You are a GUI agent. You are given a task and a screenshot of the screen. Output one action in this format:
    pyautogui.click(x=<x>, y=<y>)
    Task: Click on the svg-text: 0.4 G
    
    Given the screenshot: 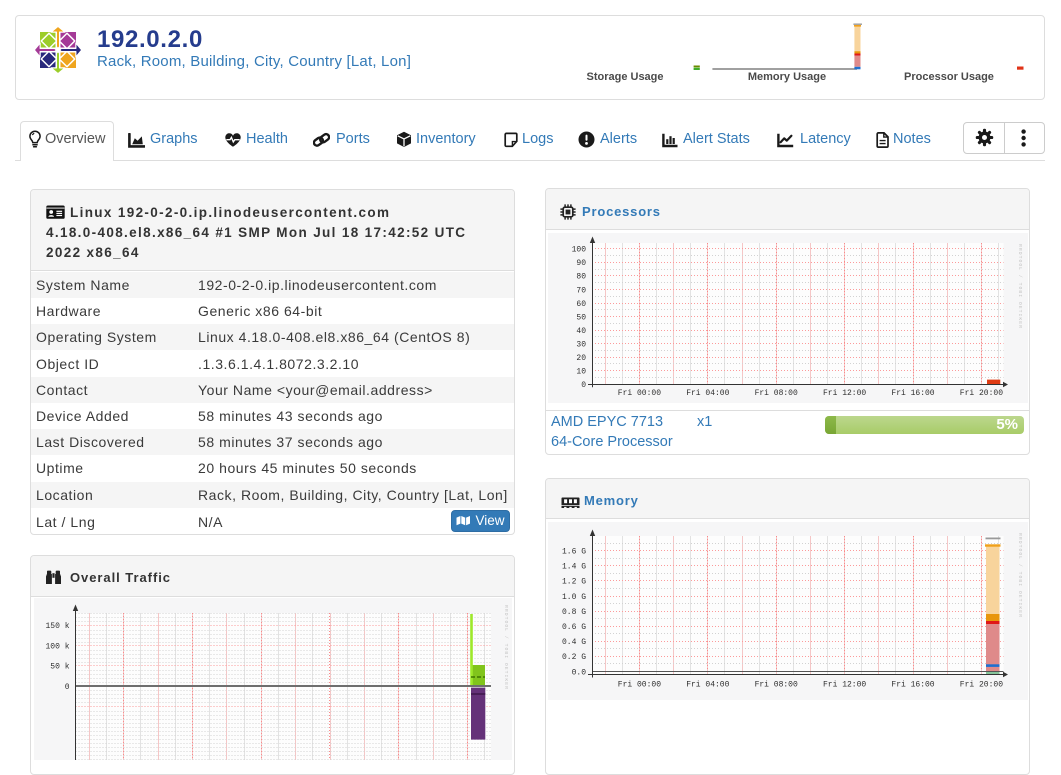 What is the action you would take?
    pyautogui.click(x=574, y=642)
    